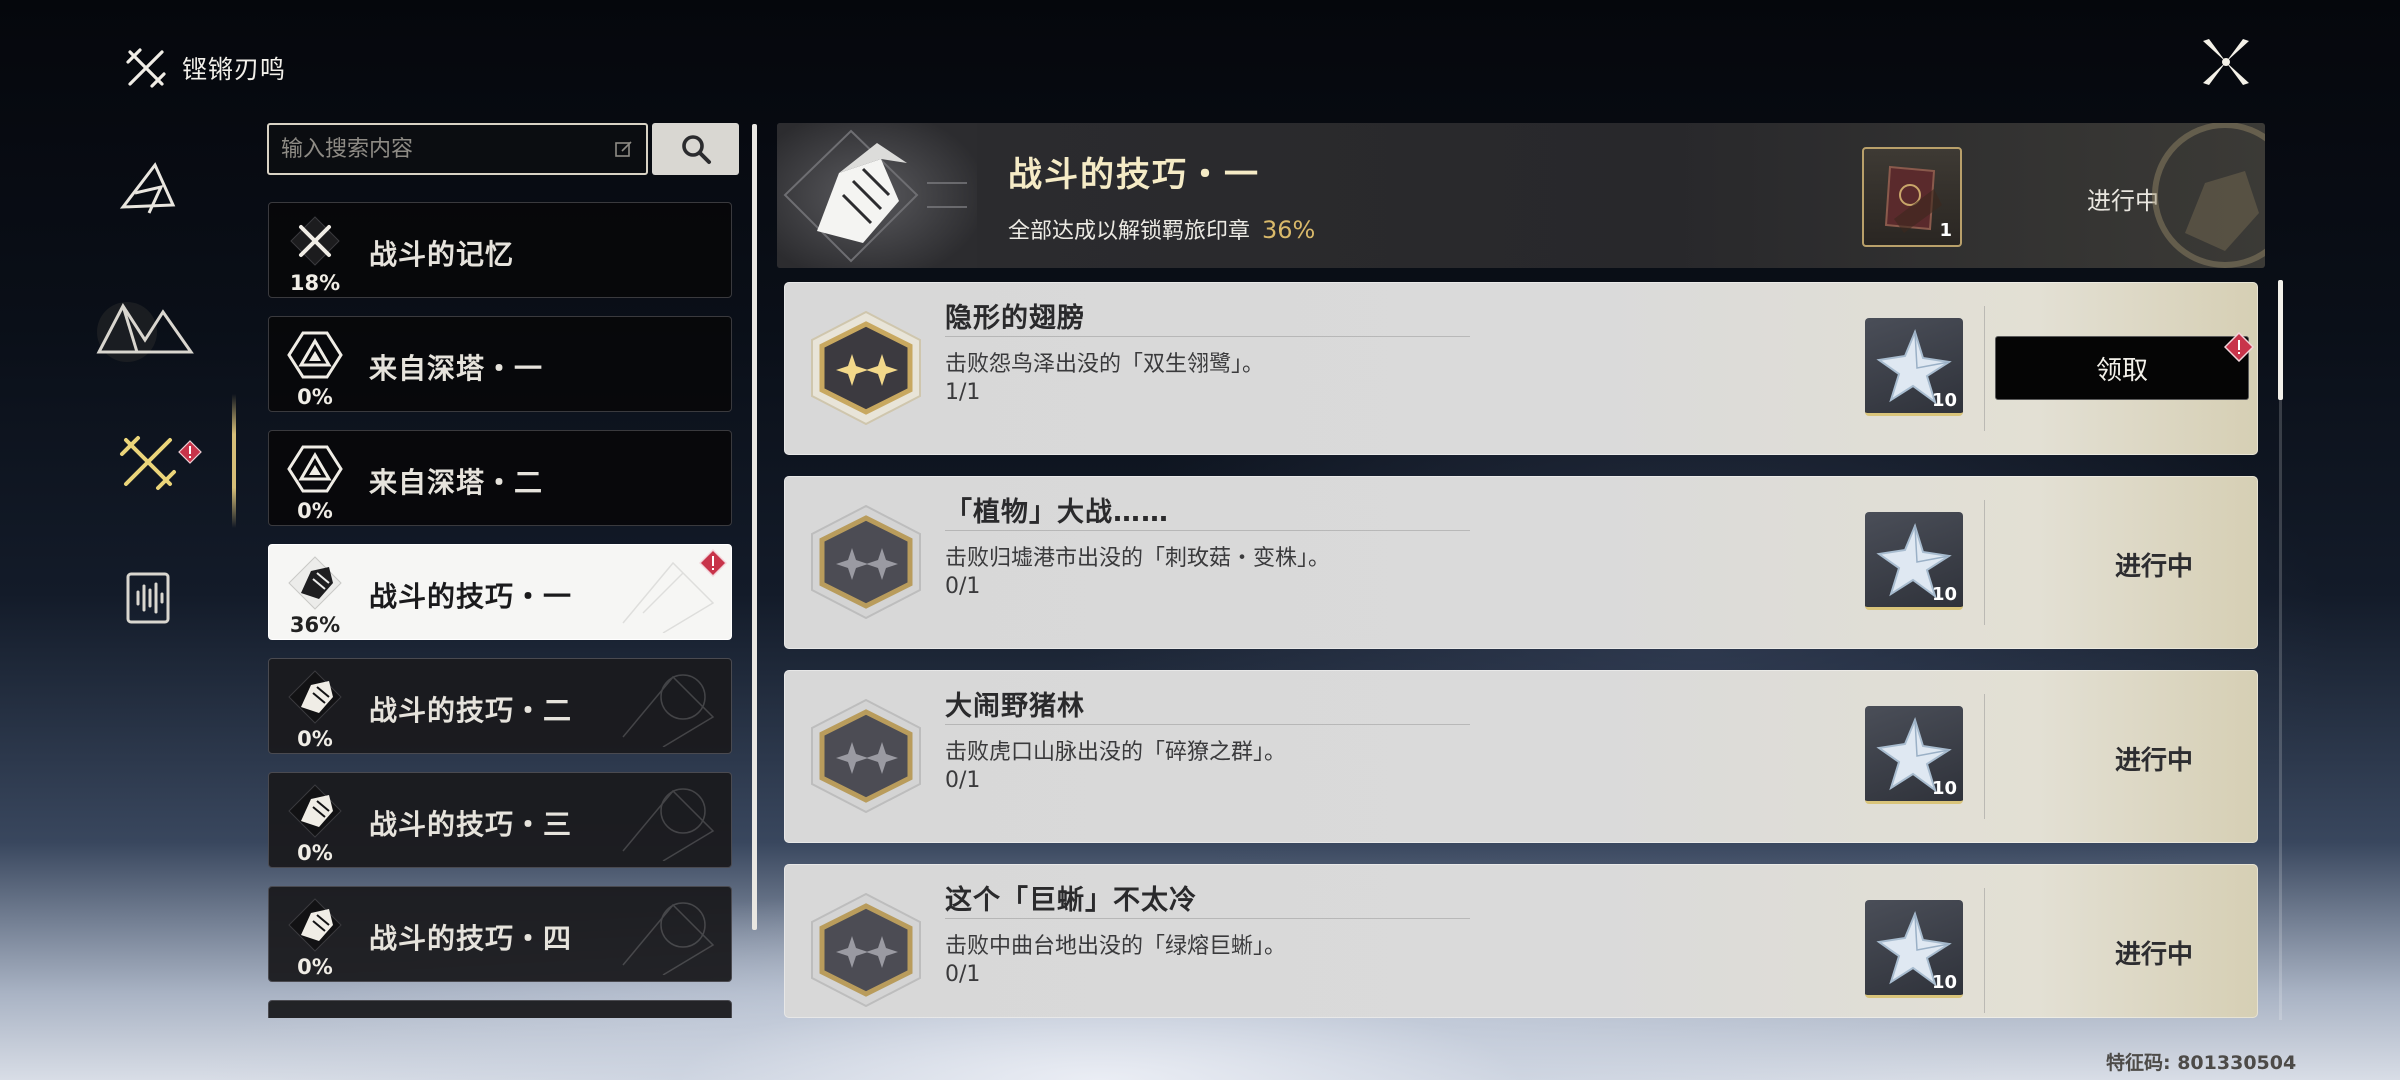 This screenshot has width=2400, height=1080. Describe the element at coordinates (2208, 195) in the screenshot. I see `decorative-fist-art-icon` at that location.